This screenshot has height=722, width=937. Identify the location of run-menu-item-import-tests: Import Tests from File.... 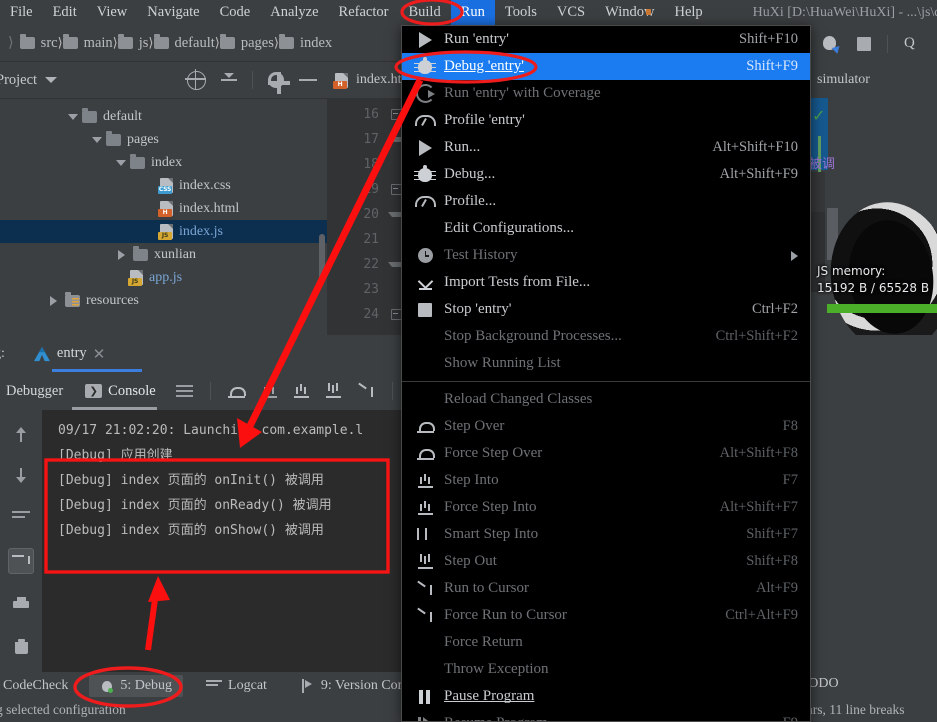
(606, 282).